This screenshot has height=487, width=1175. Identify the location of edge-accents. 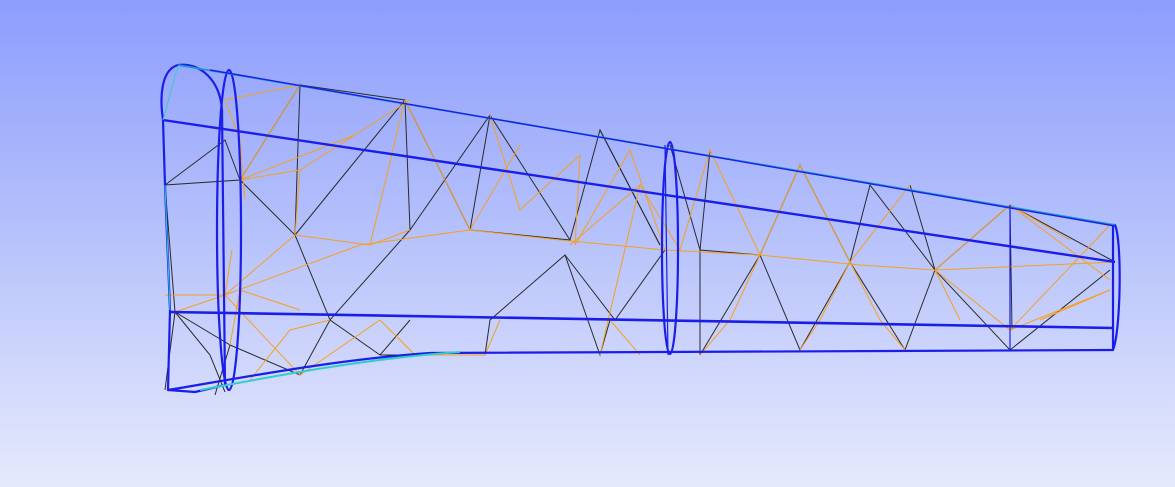
(170, 188).